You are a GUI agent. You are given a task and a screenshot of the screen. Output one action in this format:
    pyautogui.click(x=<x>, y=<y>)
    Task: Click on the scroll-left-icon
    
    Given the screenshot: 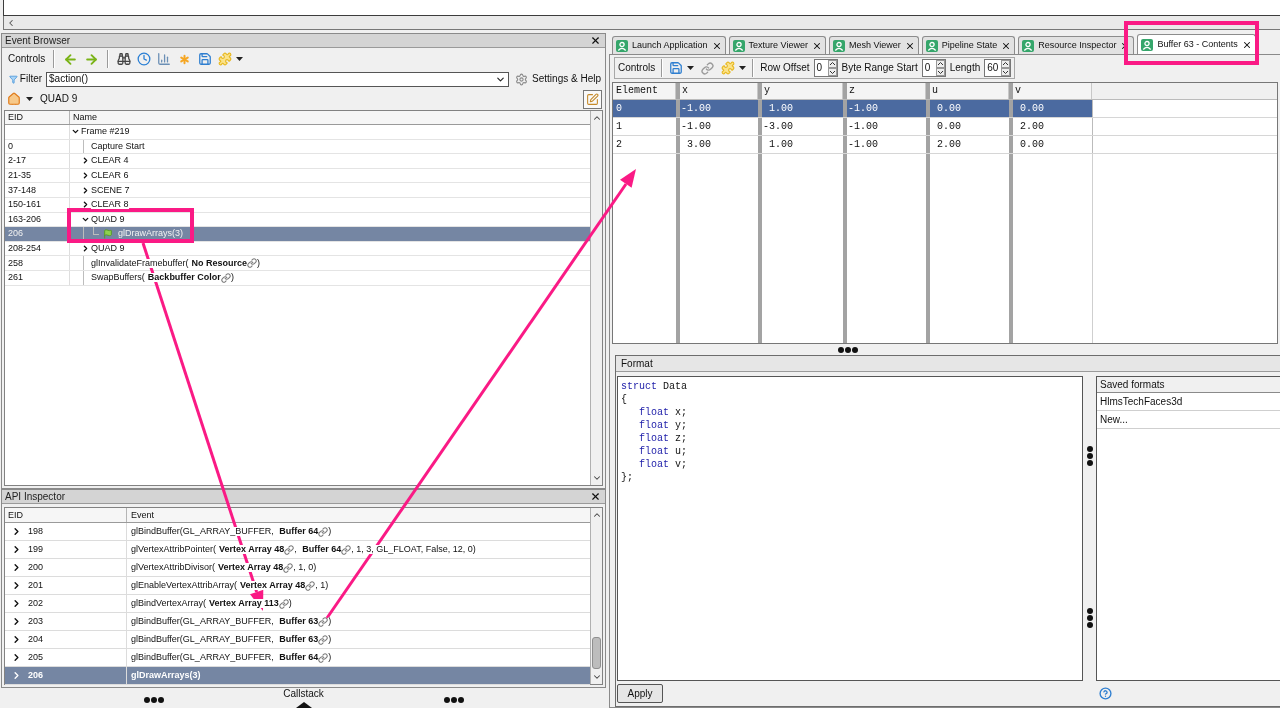 What is the action you would take?
    pyautogui.click(x=11, y=22)
    